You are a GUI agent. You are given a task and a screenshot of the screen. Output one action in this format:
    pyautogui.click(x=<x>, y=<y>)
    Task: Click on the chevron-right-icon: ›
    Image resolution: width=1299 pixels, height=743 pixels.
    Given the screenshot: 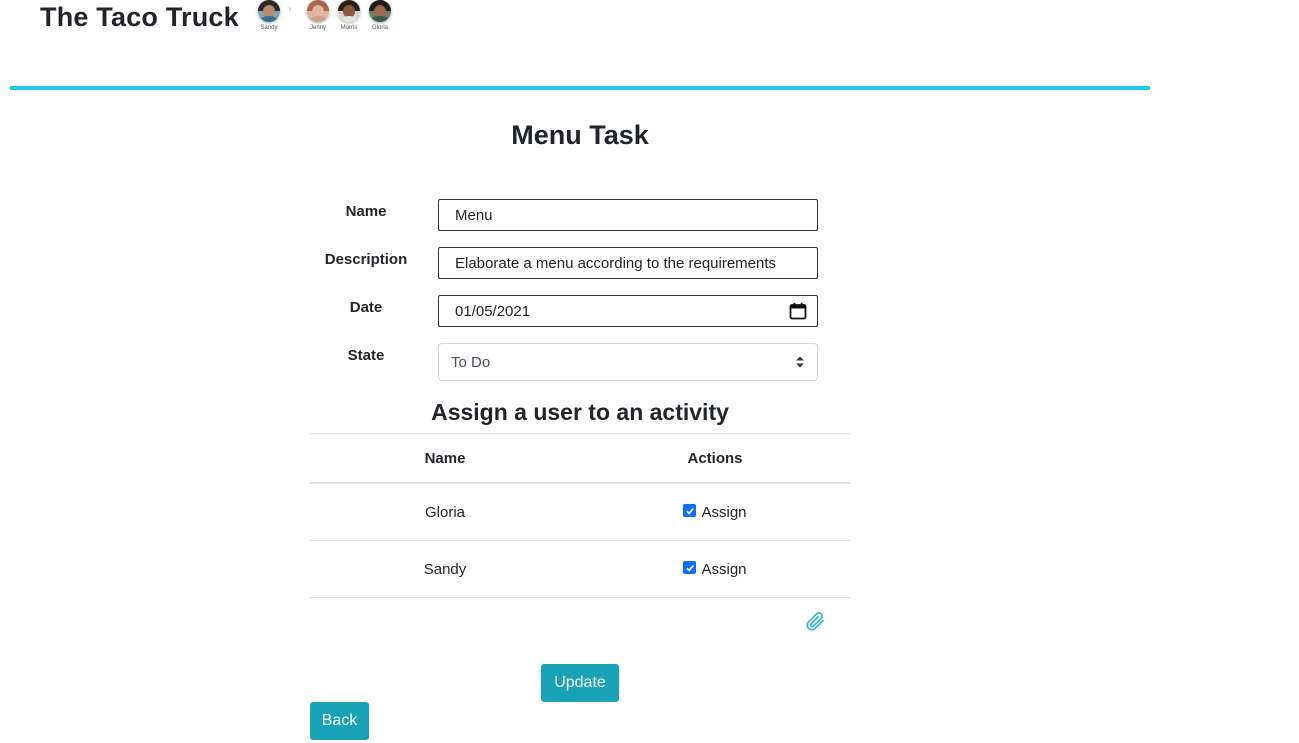 What is the action you would take?
    pyautogui.click(x=290, y=9)
    